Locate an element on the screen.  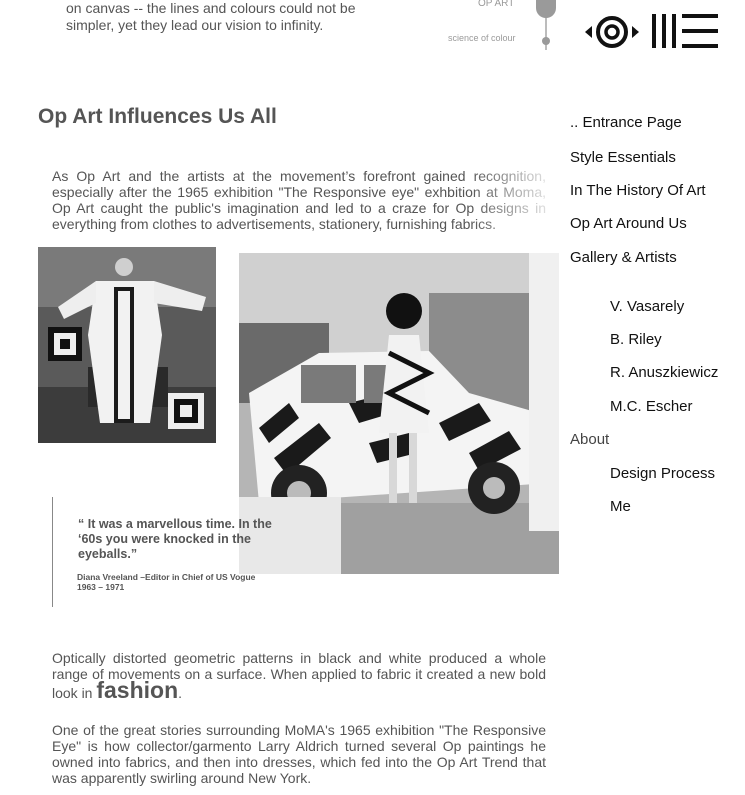
nav-me: Me is located at coordinates (620, 506).